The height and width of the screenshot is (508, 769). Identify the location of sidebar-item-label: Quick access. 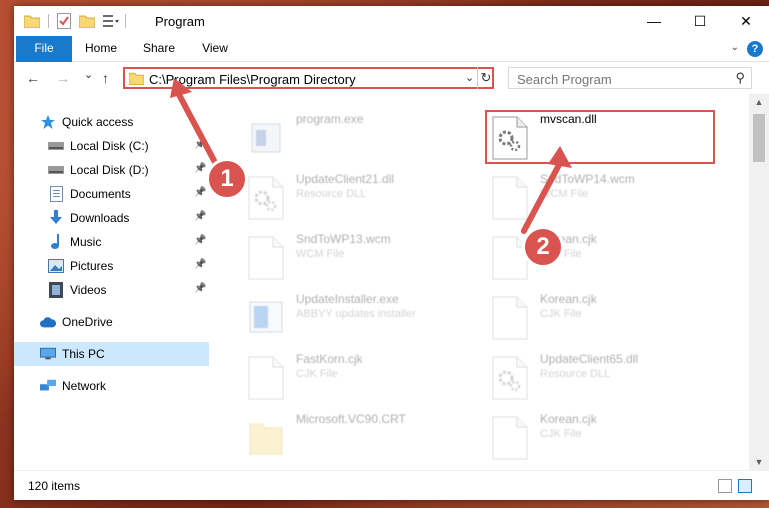
(98, 122).